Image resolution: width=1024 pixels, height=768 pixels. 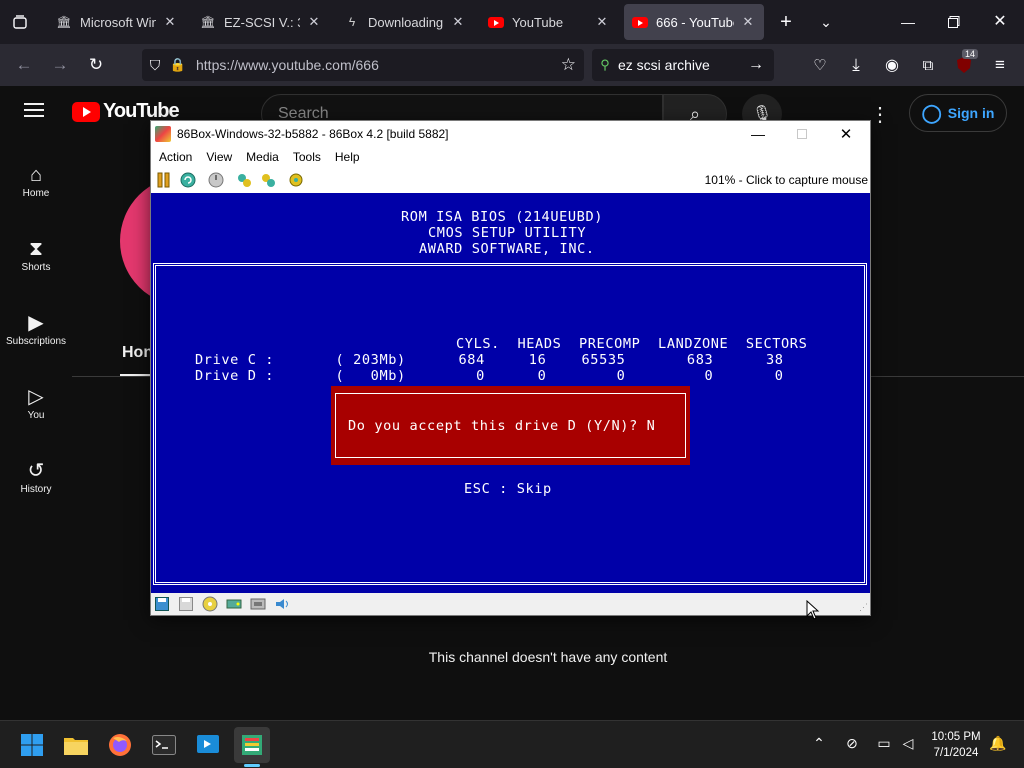 What do you see at coordinates (155, 65) in the screenshot?
I see `shield-icon: ⛉` at bounding box center [155, 65].